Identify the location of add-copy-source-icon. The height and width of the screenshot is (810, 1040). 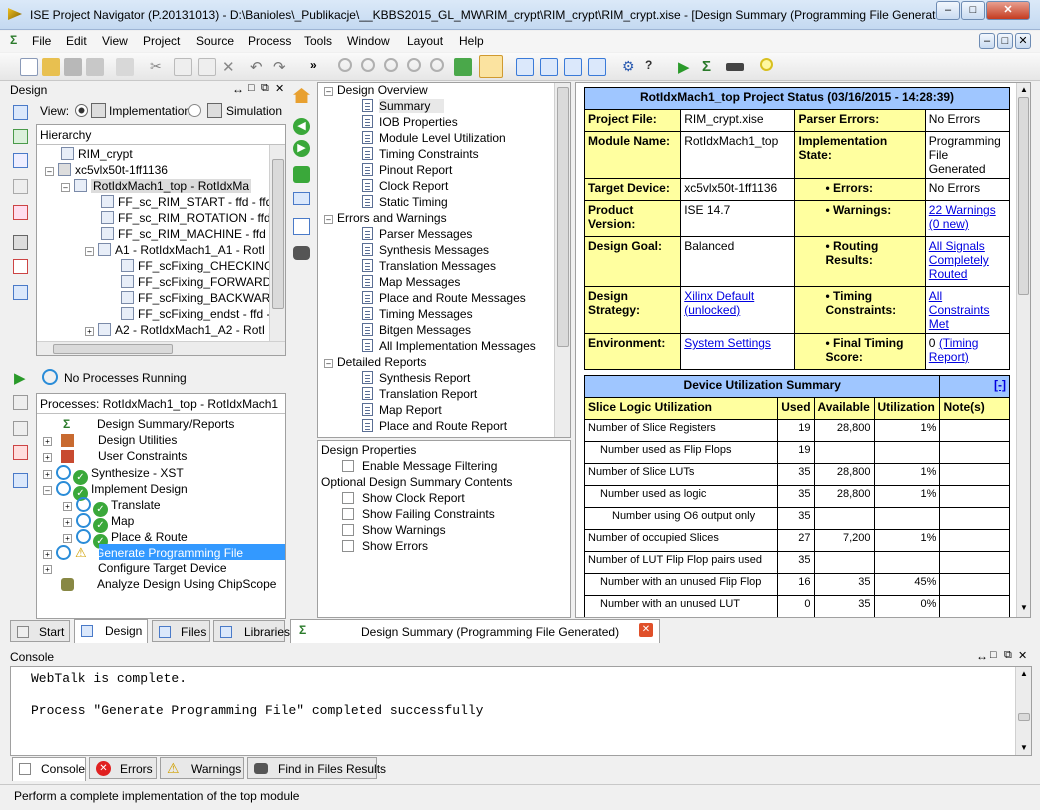
(20, 136).